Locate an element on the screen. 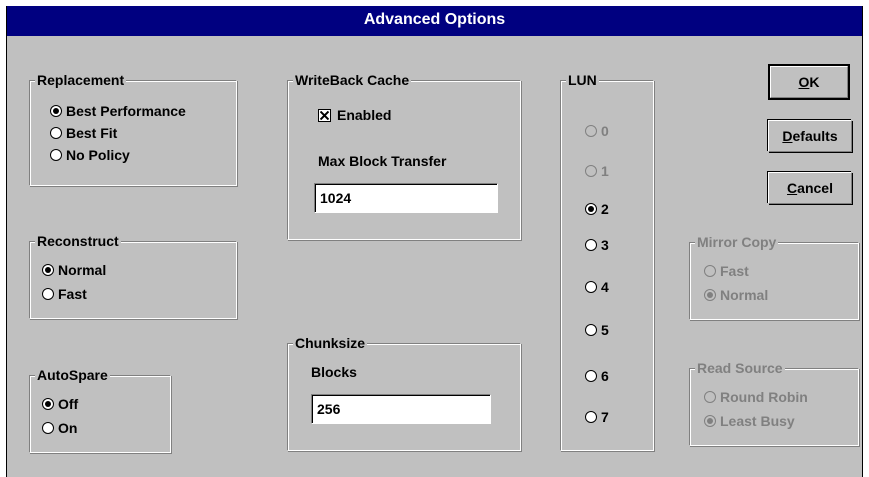 This screenshot has height=477, width=869. radio-label: 5 is located at coordinates (605, 330).